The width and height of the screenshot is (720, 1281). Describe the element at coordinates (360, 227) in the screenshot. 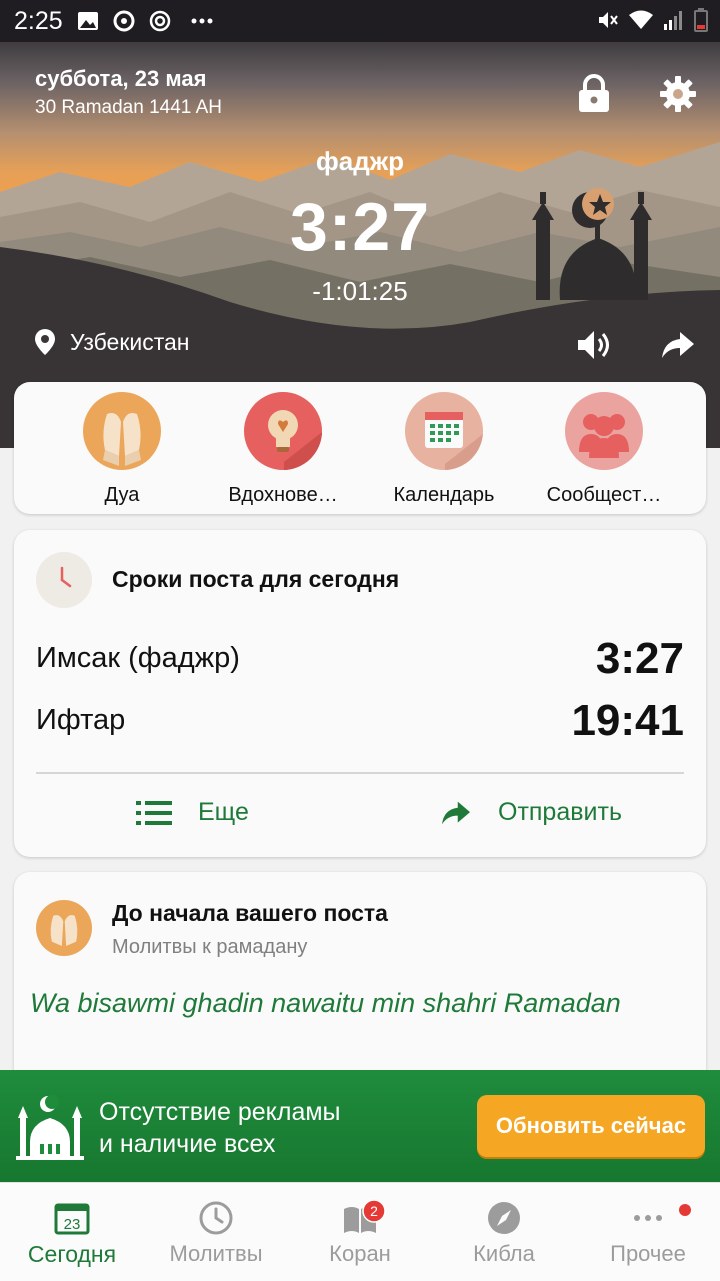

I see `current-prayer-time: 3:27` at that location.